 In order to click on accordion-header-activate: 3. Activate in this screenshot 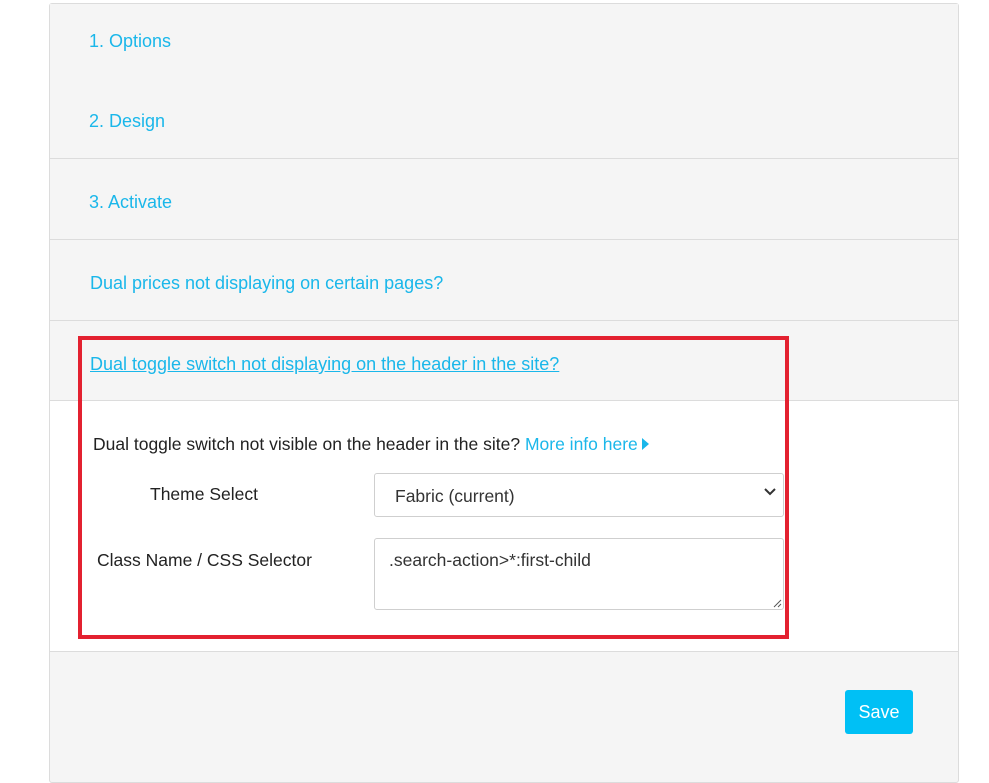, I will do `click(504, 199)`.